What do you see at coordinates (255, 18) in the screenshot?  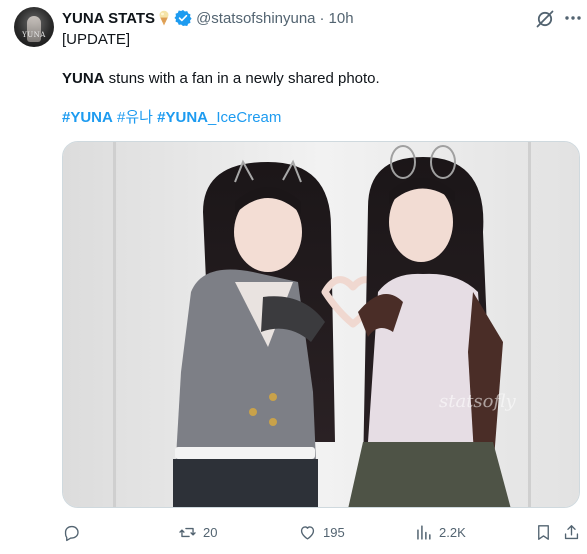 I see `author-handle: @statsofshinyuna` at bounding box center [255, 18].